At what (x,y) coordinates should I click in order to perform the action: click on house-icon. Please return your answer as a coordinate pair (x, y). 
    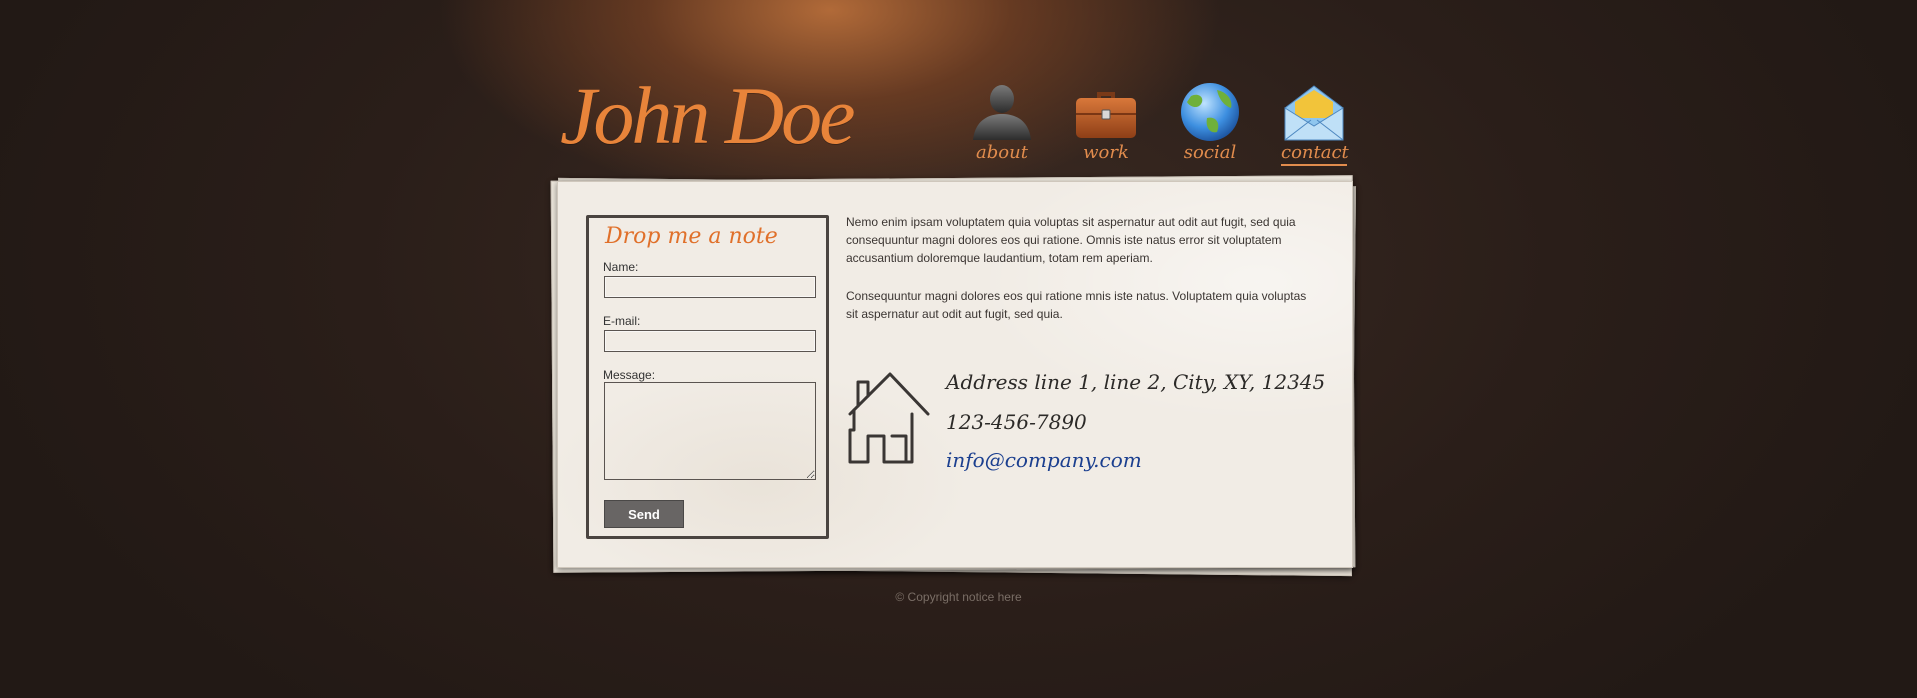
    Looking at the image, I should click on (889, 418).